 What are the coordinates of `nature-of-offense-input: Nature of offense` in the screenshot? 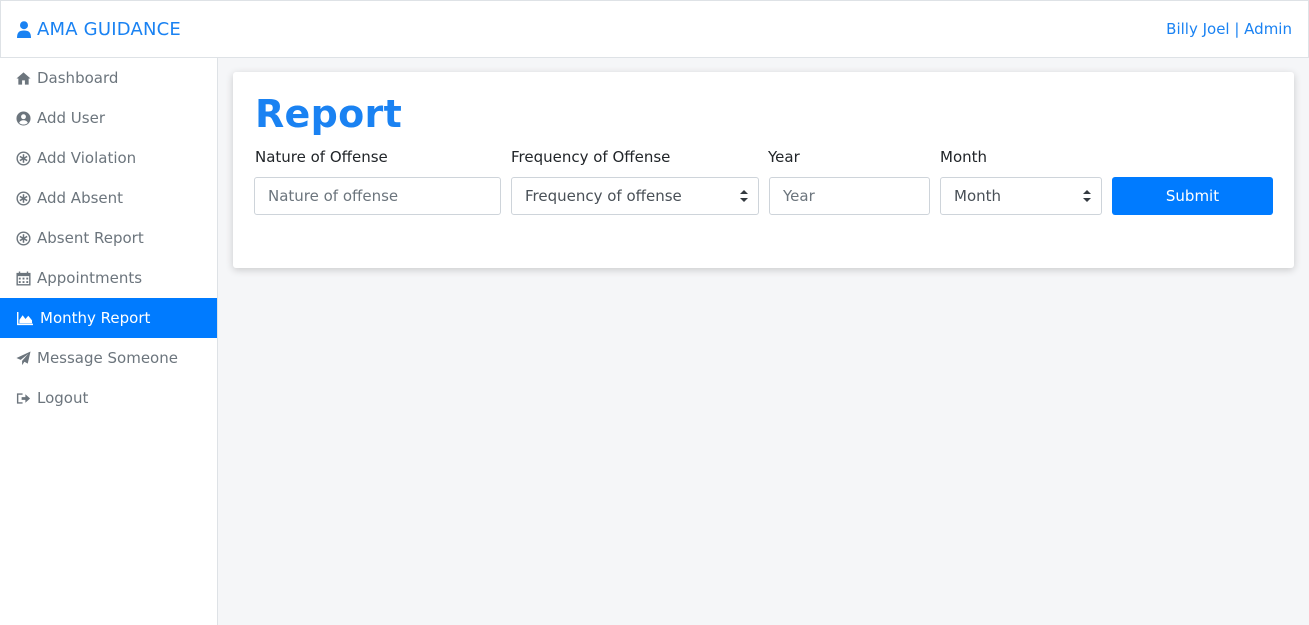 It's located at (377, 196).